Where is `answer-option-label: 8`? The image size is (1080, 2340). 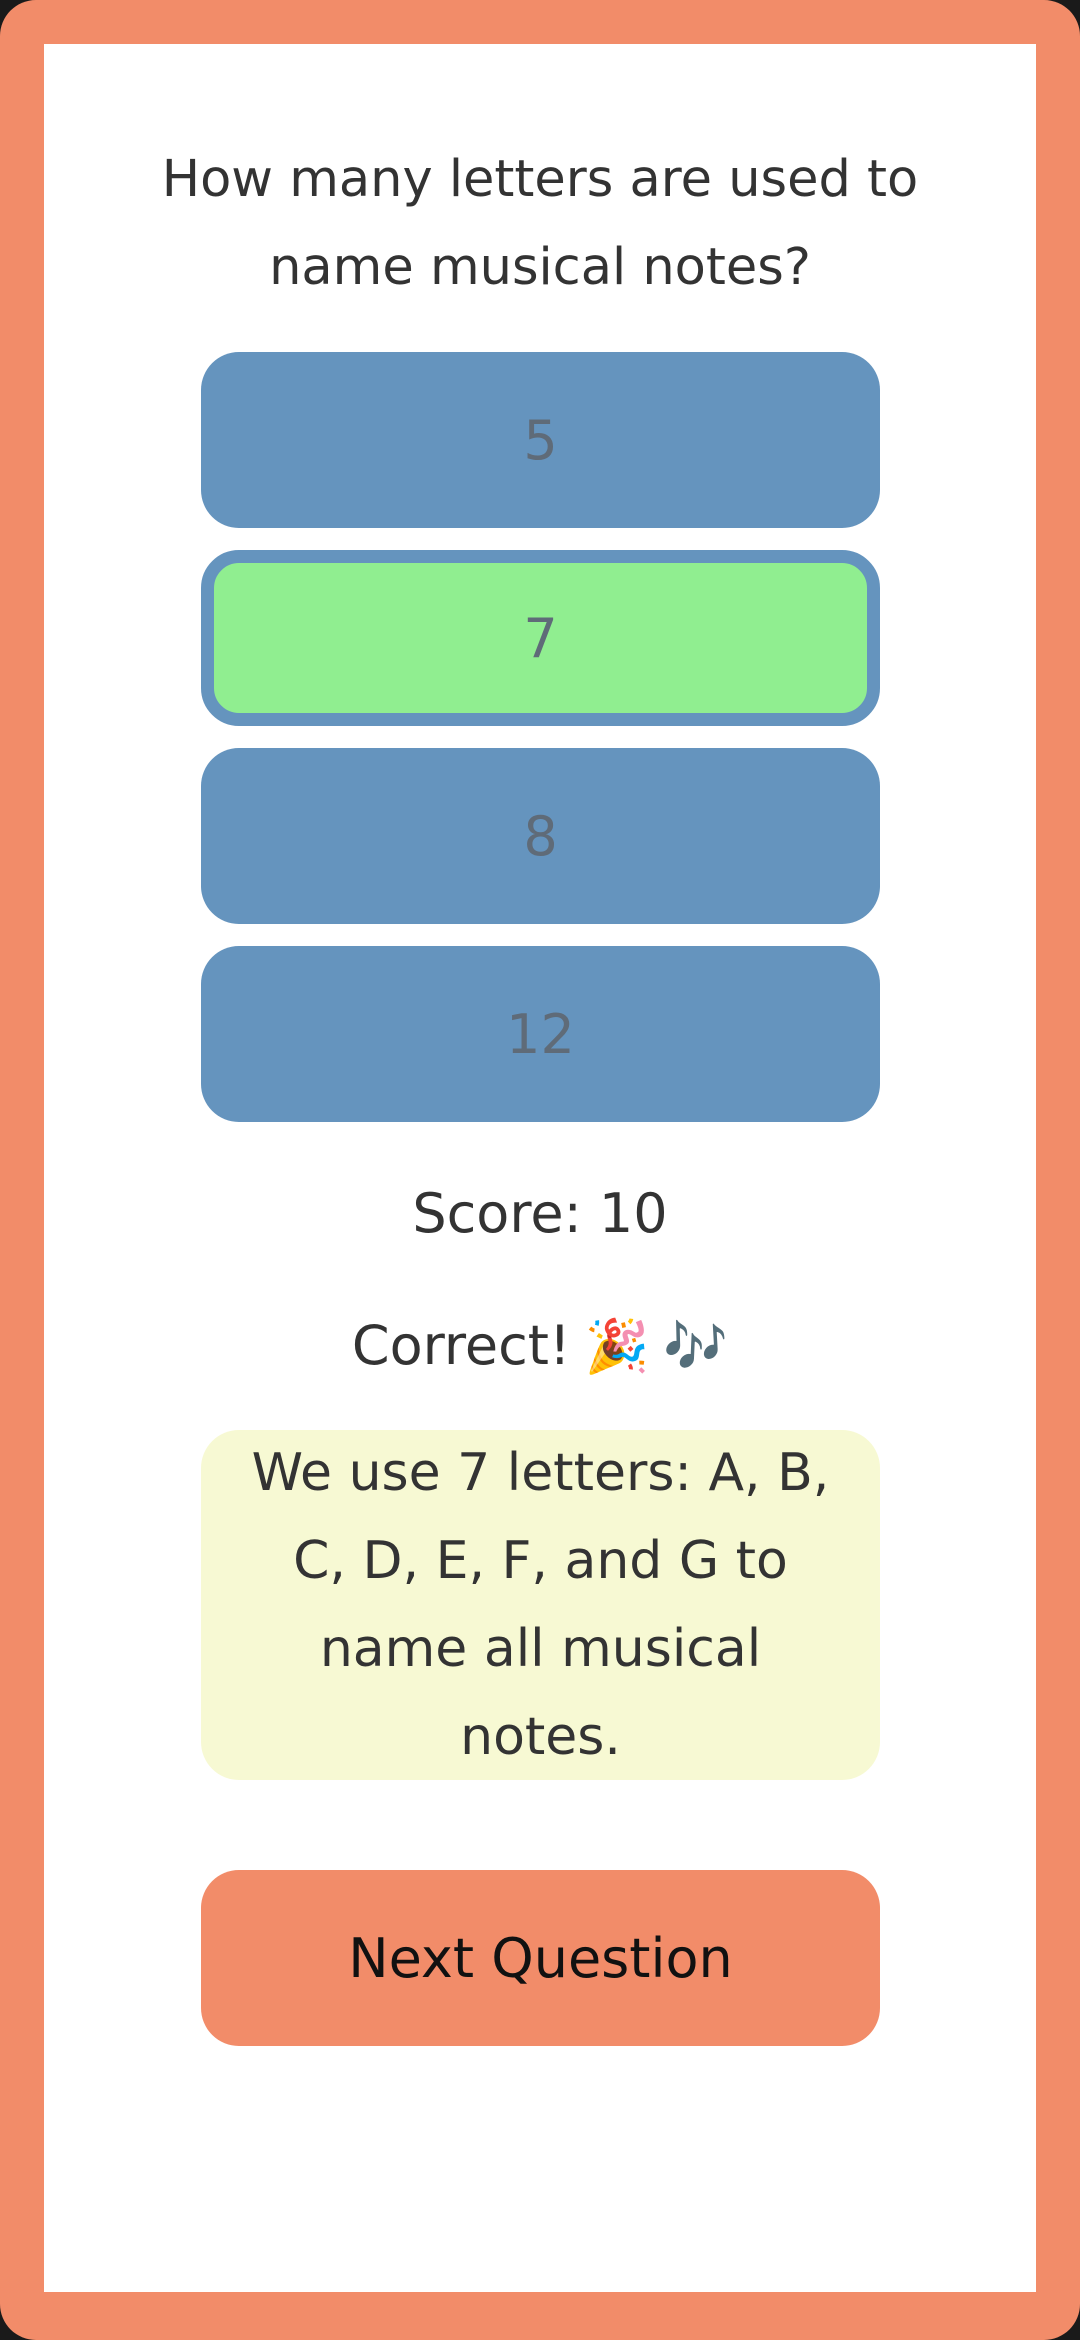
answer-option-label: 8 is located at coordinates (540, 836).